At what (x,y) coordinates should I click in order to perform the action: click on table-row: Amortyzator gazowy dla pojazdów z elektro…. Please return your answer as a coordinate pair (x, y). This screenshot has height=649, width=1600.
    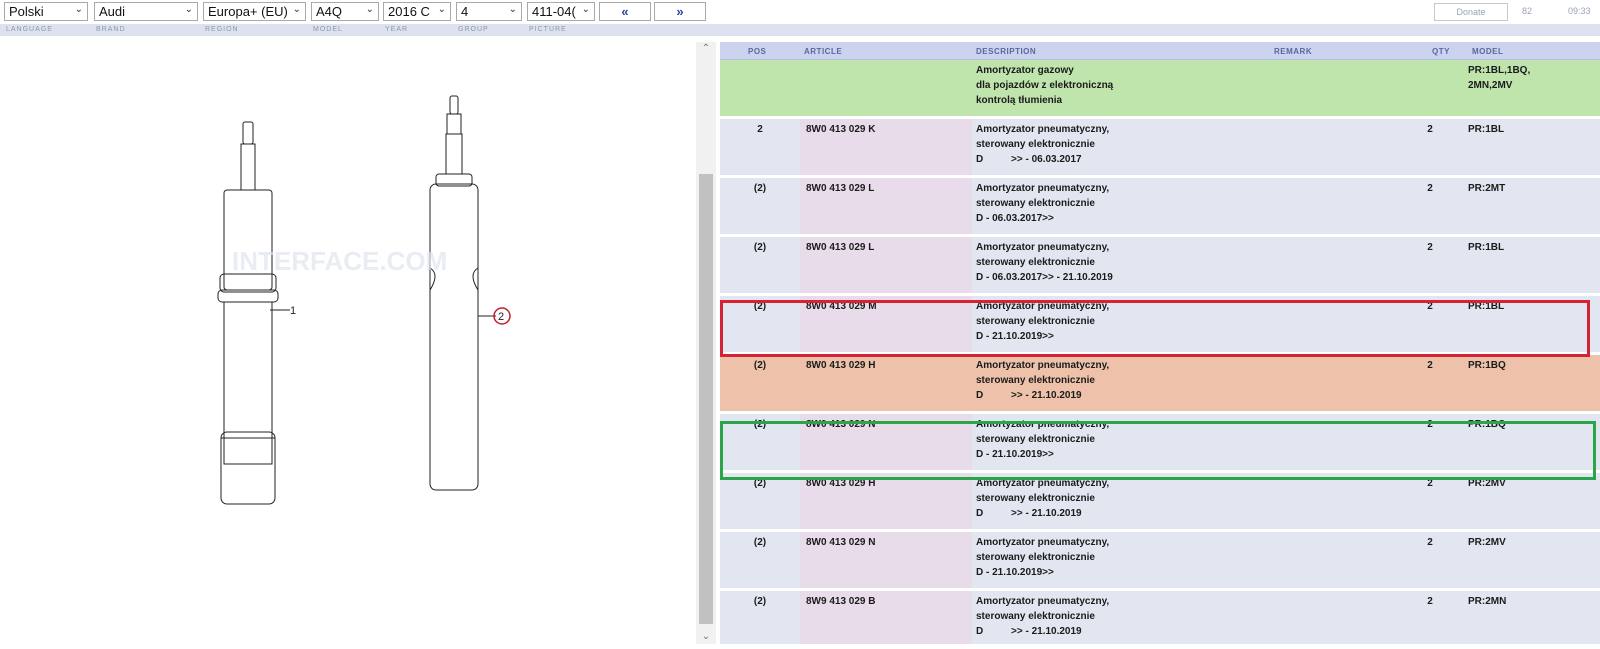
    Looking at the image, I should click on (1160, 88).